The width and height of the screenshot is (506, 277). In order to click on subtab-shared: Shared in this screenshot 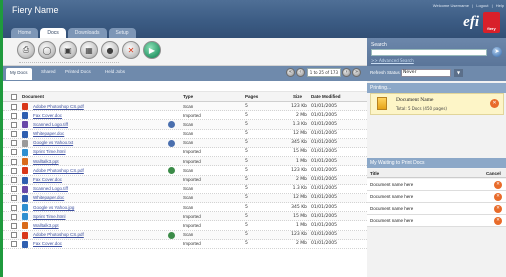, I will do `click(48, 71)`.